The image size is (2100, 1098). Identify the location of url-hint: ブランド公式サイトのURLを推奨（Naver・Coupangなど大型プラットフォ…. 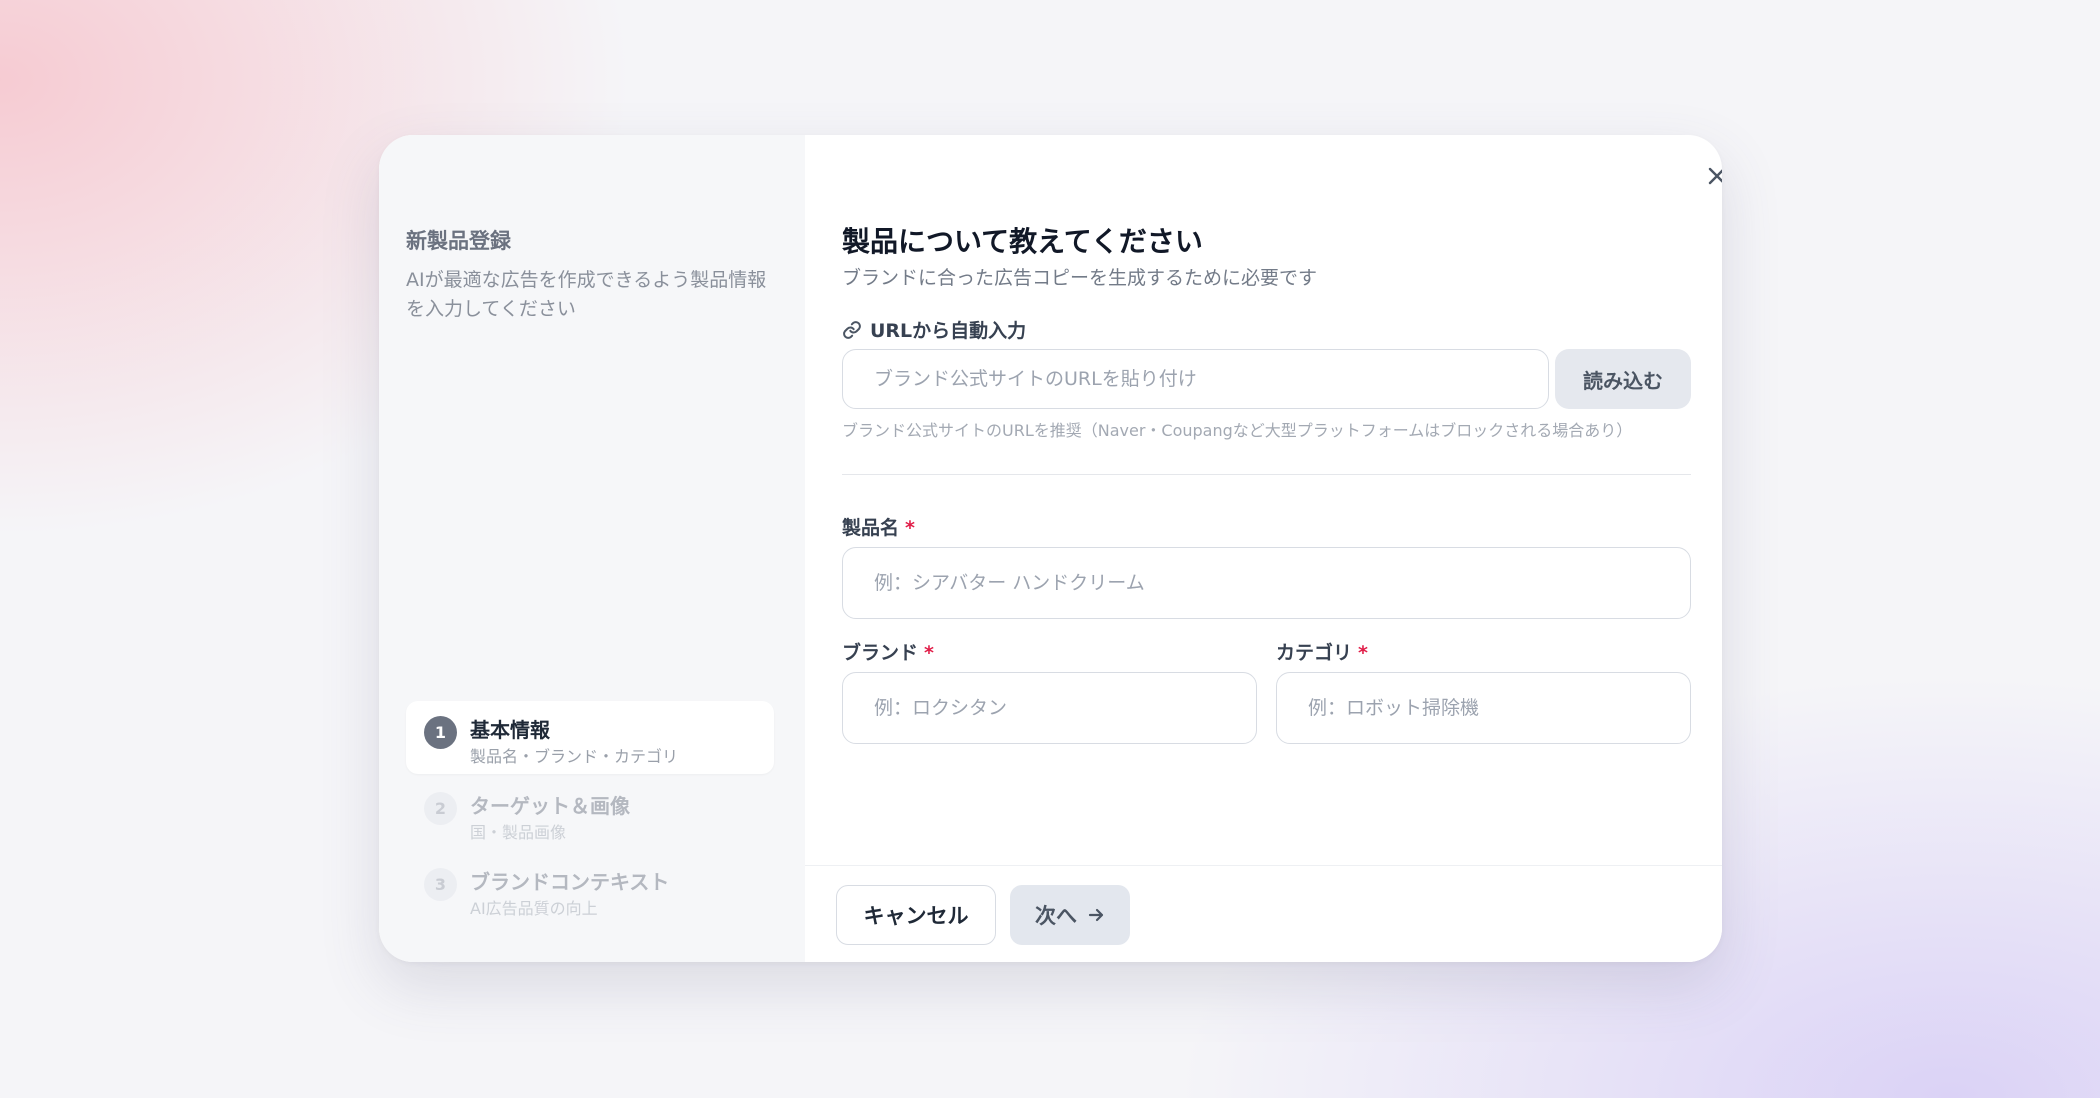
(1237, 430).